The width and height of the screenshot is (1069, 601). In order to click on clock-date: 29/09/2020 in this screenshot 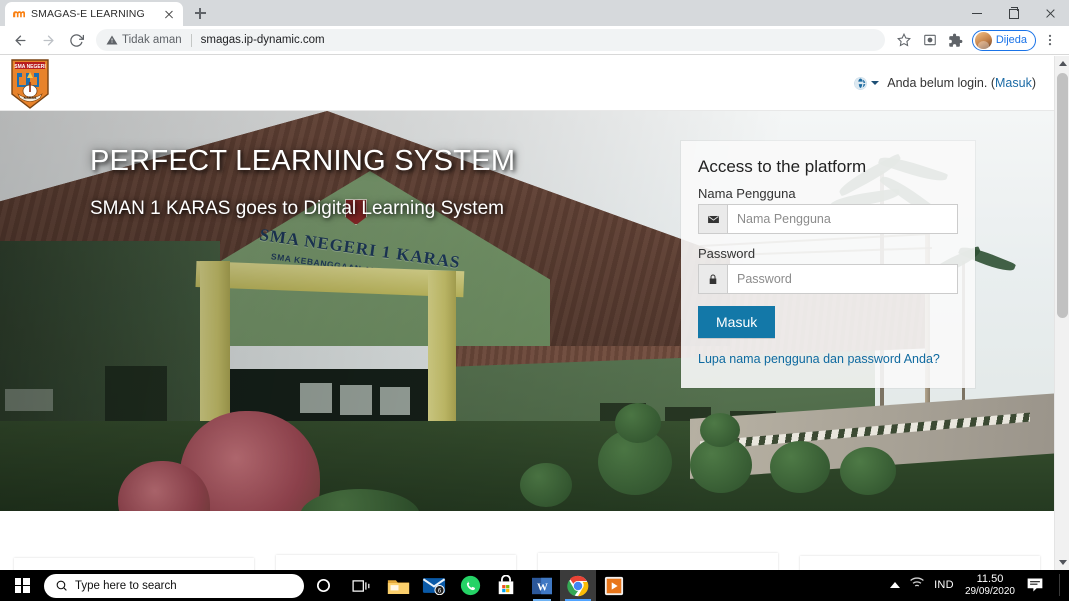, I will do `click(989, 592)`.